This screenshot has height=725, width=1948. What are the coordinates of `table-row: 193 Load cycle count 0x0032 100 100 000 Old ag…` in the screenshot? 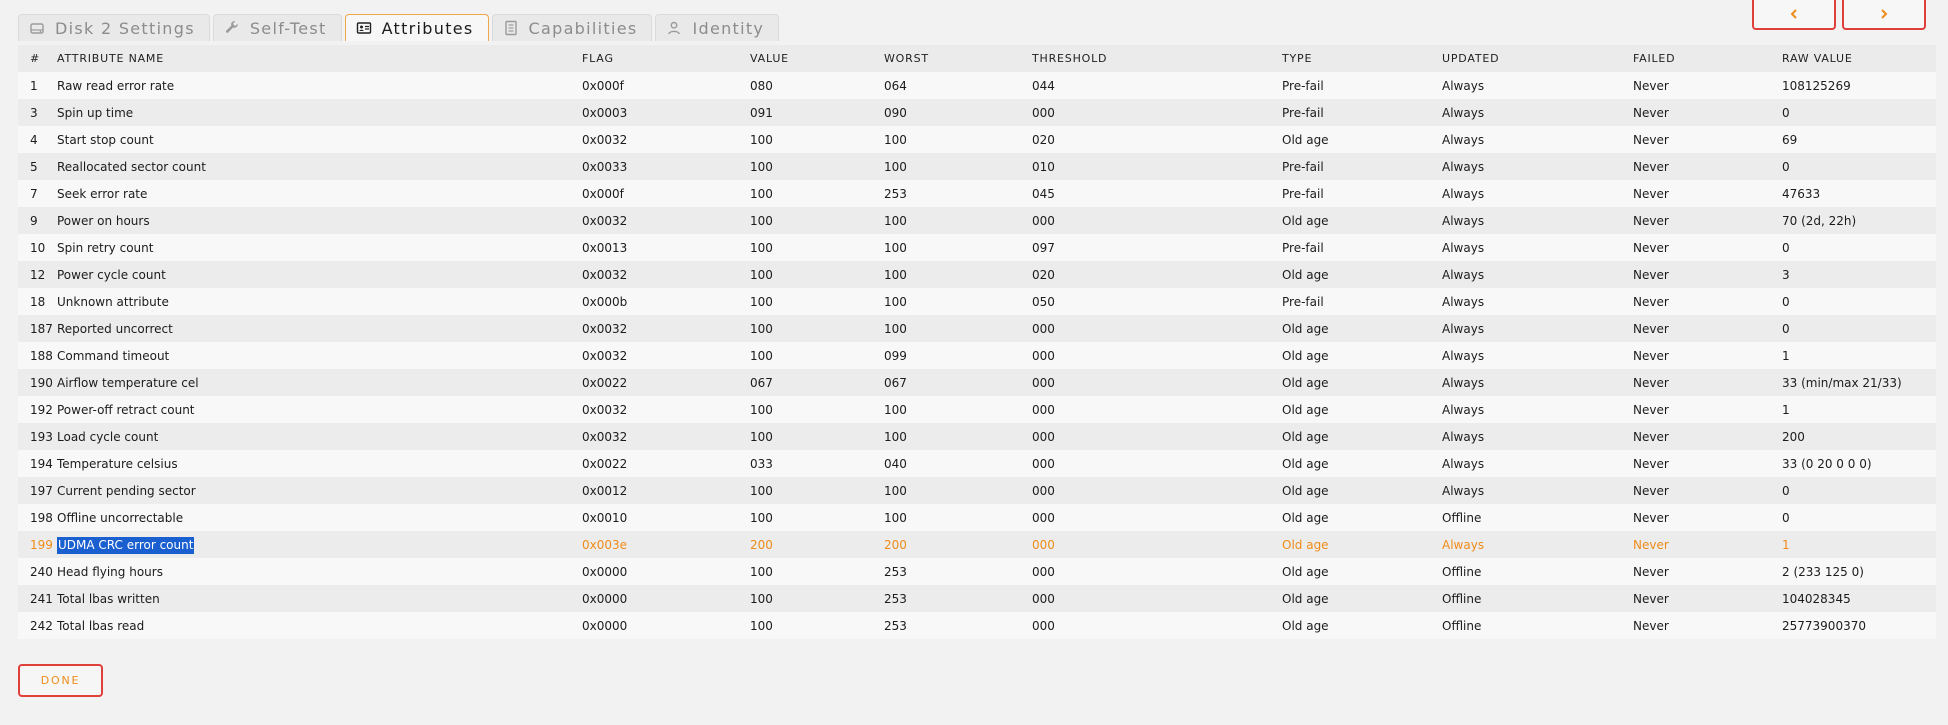 It's located at (977, 436).